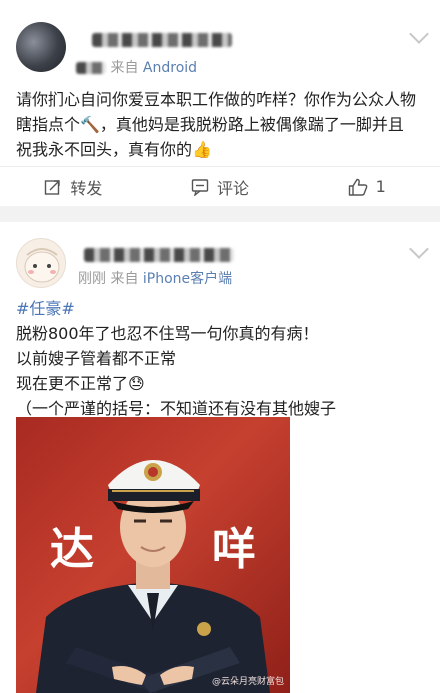 Image resolution: width=440 pixels, height=693 pixels. I want to click on cartoon-avatar-icon, so click(42, 265).